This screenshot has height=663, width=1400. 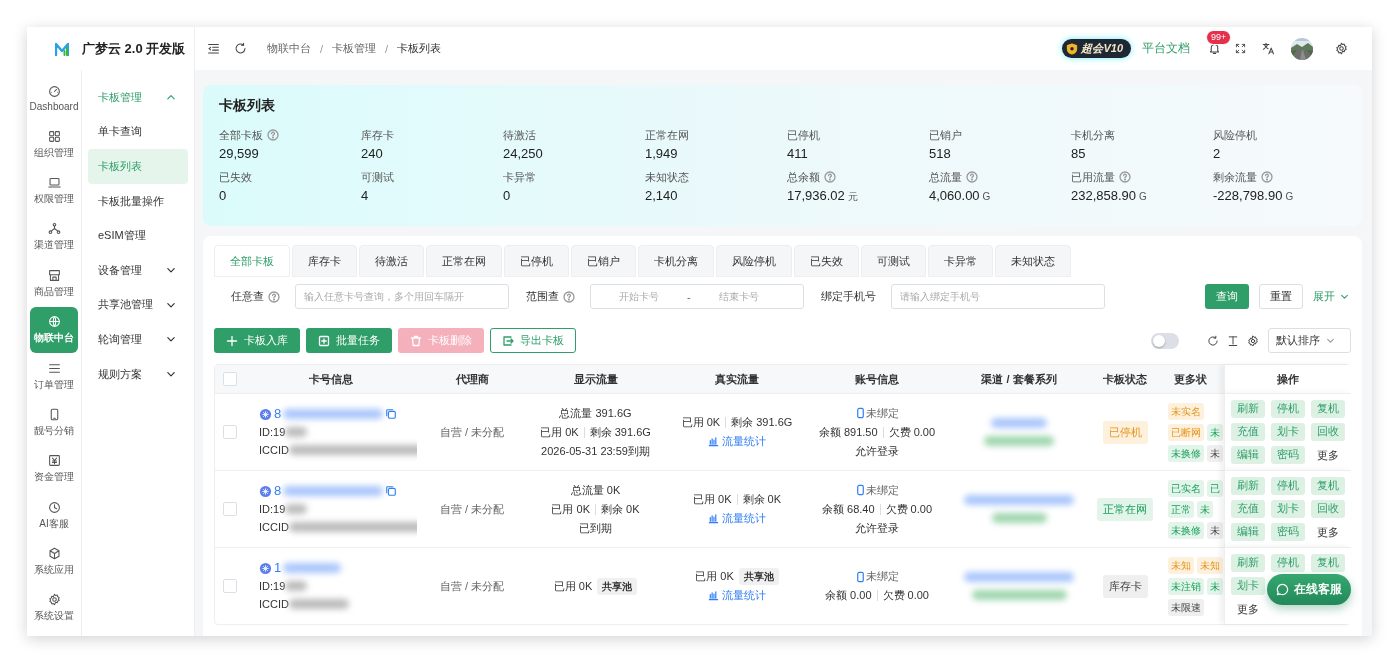 What do you see at coordinates (1233, 340) in the screenshot?
I see `text-height-icon` at bounding box center [1233, 340].